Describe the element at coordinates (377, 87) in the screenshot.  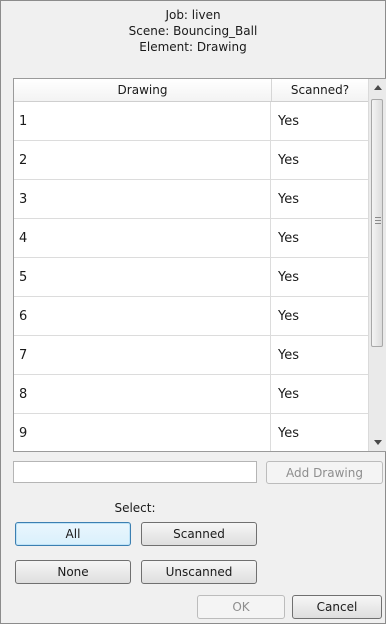
I see `arrow-up-icon` at that location.